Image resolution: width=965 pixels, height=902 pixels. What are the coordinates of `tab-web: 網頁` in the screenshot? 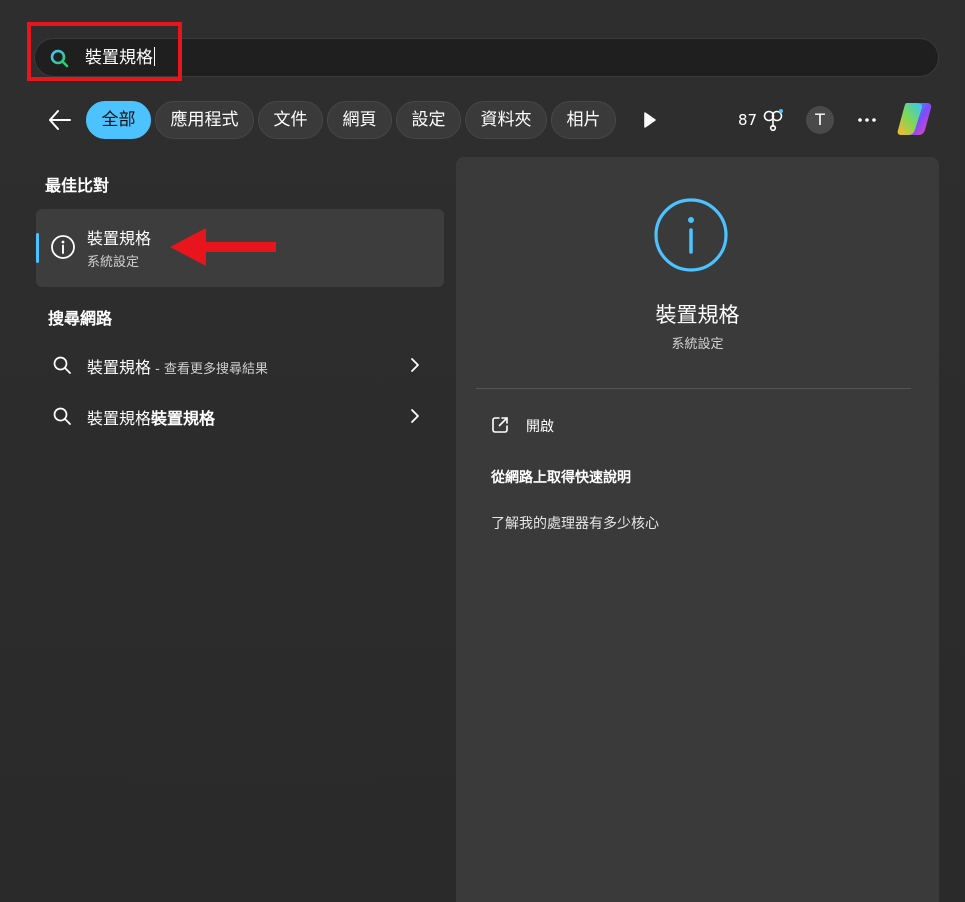 It's located at (359, 120).